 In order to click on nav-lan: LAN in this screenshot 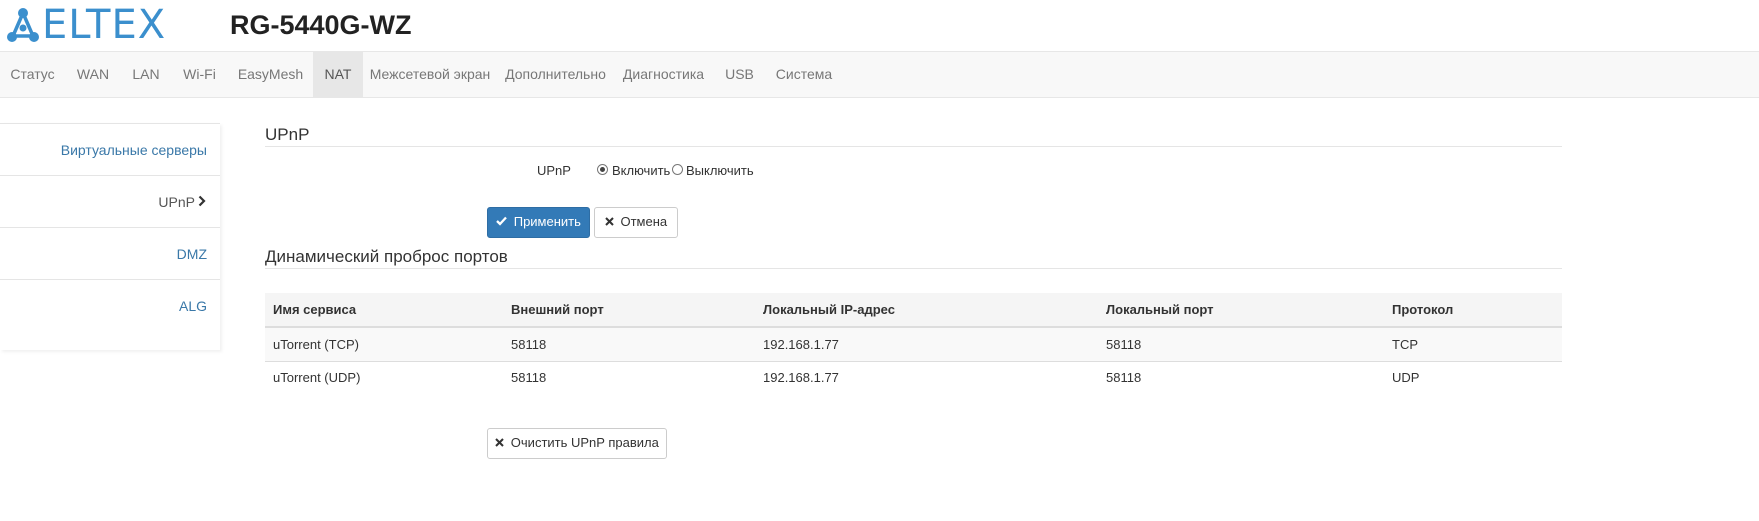, I will do `click(146, 74)`.